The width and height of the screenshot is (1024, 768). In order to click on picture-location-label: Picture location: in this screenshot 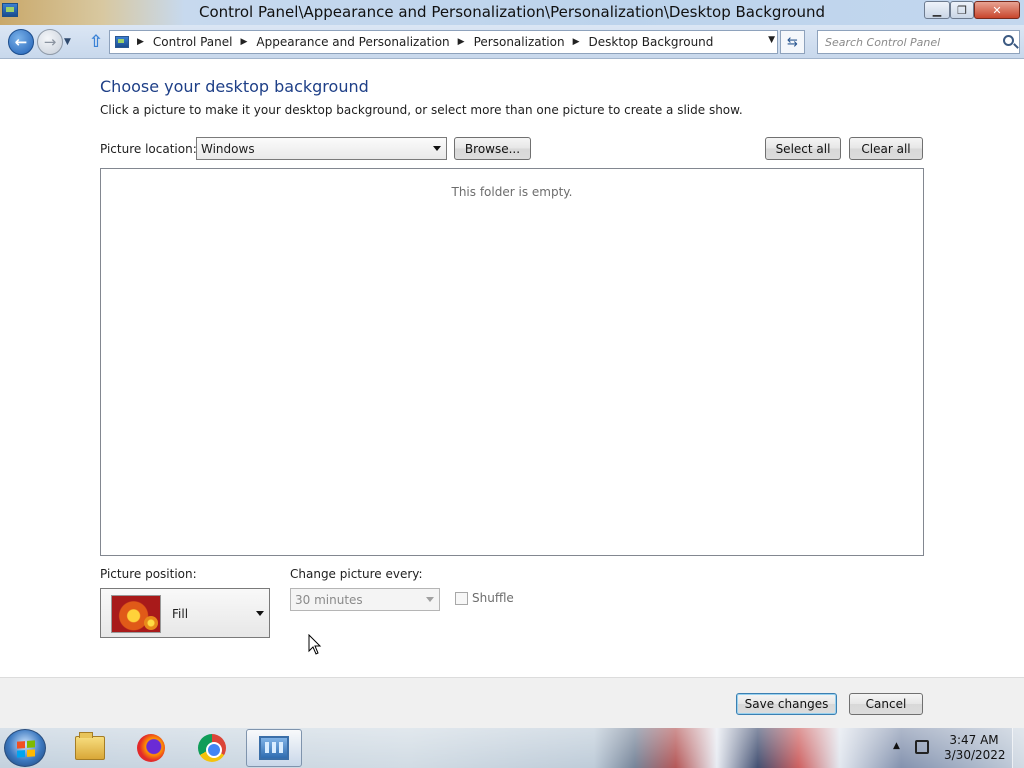, I will do `click(148, 149)`.